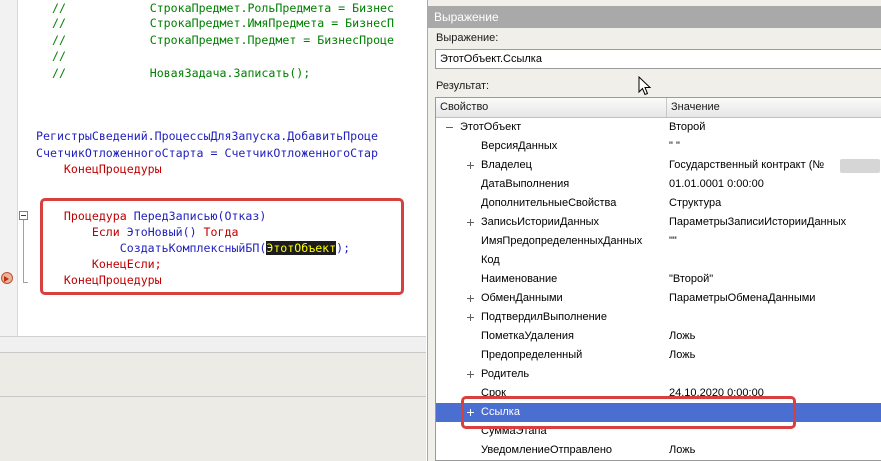  What do you see at coordinates (23, 251) in the screenshot?
I see `fold-line` at bounding box center [23, 251].